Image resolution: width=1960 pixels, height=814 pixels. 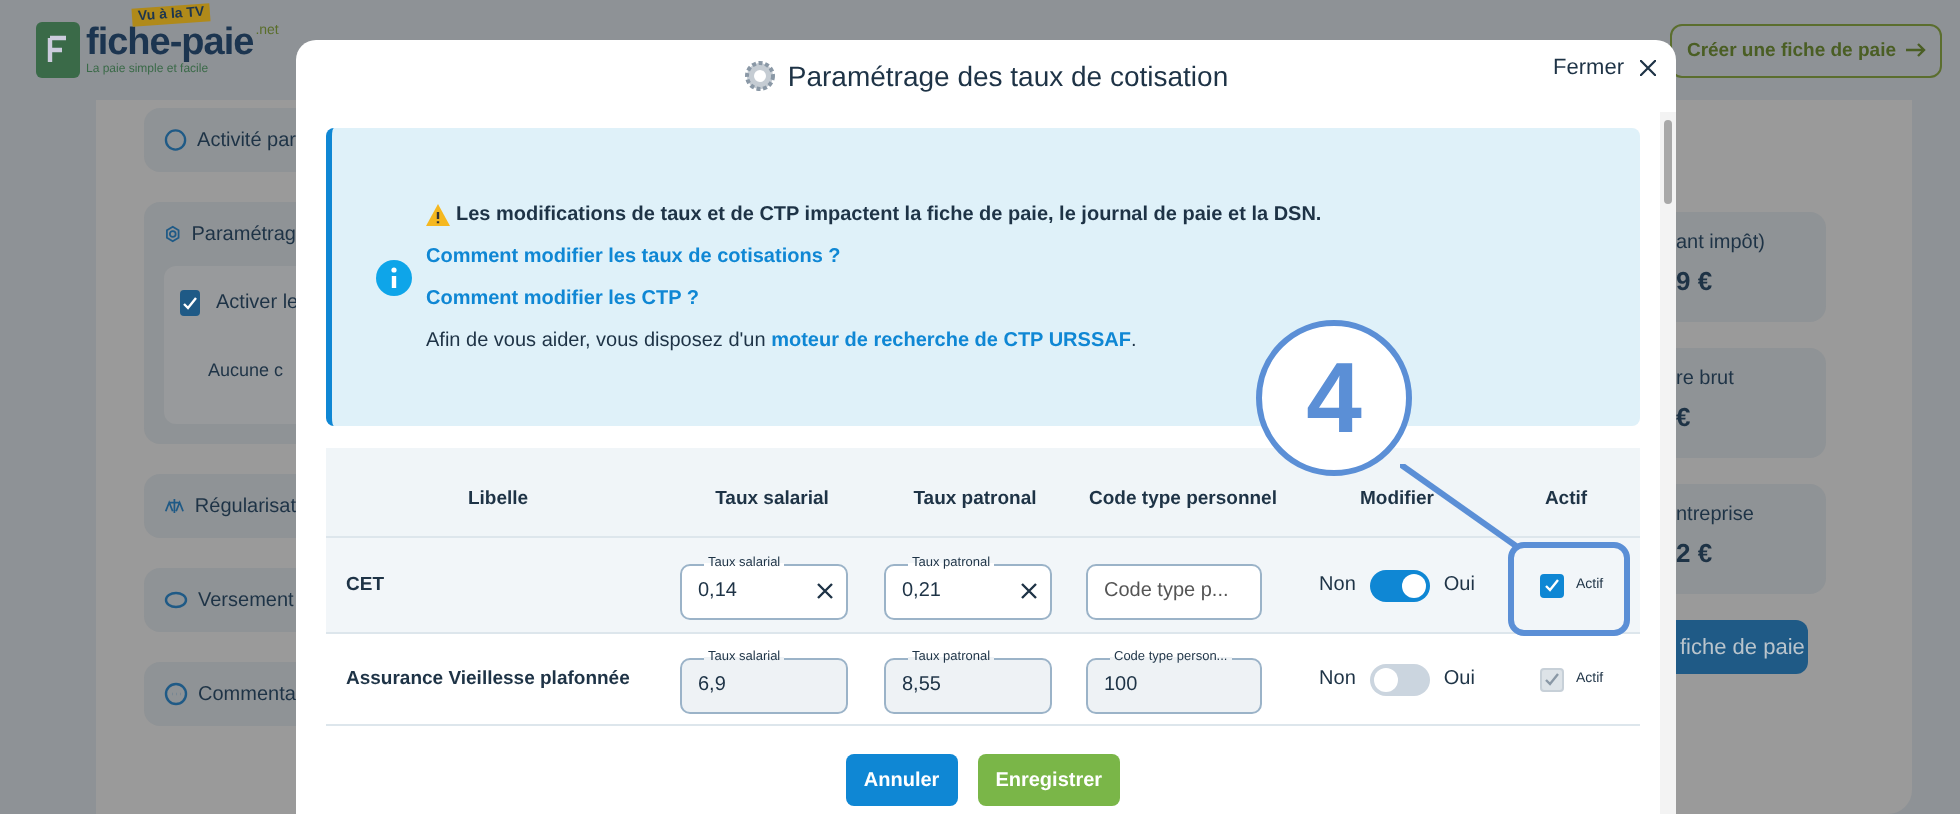 I want to click on warning-text: Les modifications de taux et de CTP impactent la fiche de paie, le journal de paie et la DSN., so click(x=889, y=214).